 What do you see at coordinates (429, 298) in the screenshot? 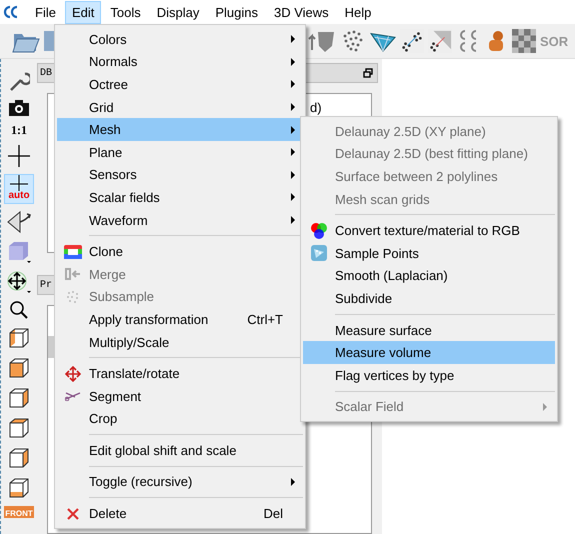
I see `menu-item: Subdivide` at bounding box center [429, 298].